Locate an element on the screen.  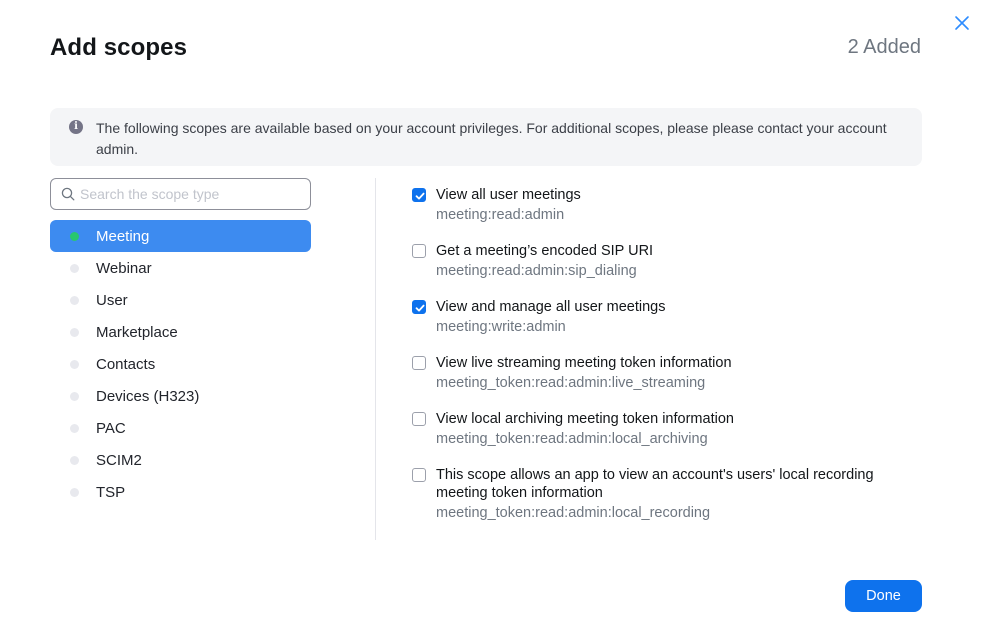
category-label: User is located at coordinates (112, 300).